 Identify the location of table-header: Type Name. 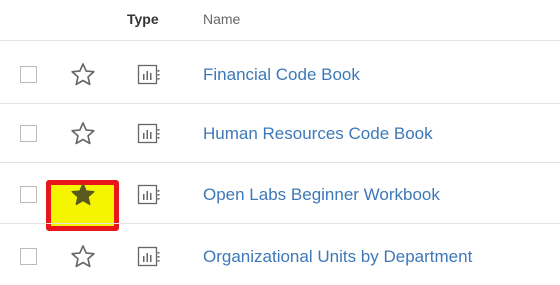
(280, 20).